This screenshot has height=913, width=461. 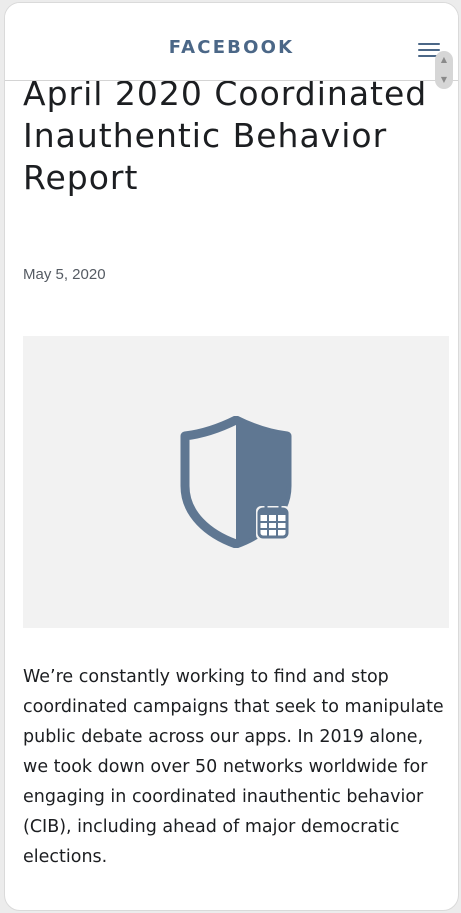 I want to click on brand-logo-text: FACEBOOK, so click(x=231, y=47).